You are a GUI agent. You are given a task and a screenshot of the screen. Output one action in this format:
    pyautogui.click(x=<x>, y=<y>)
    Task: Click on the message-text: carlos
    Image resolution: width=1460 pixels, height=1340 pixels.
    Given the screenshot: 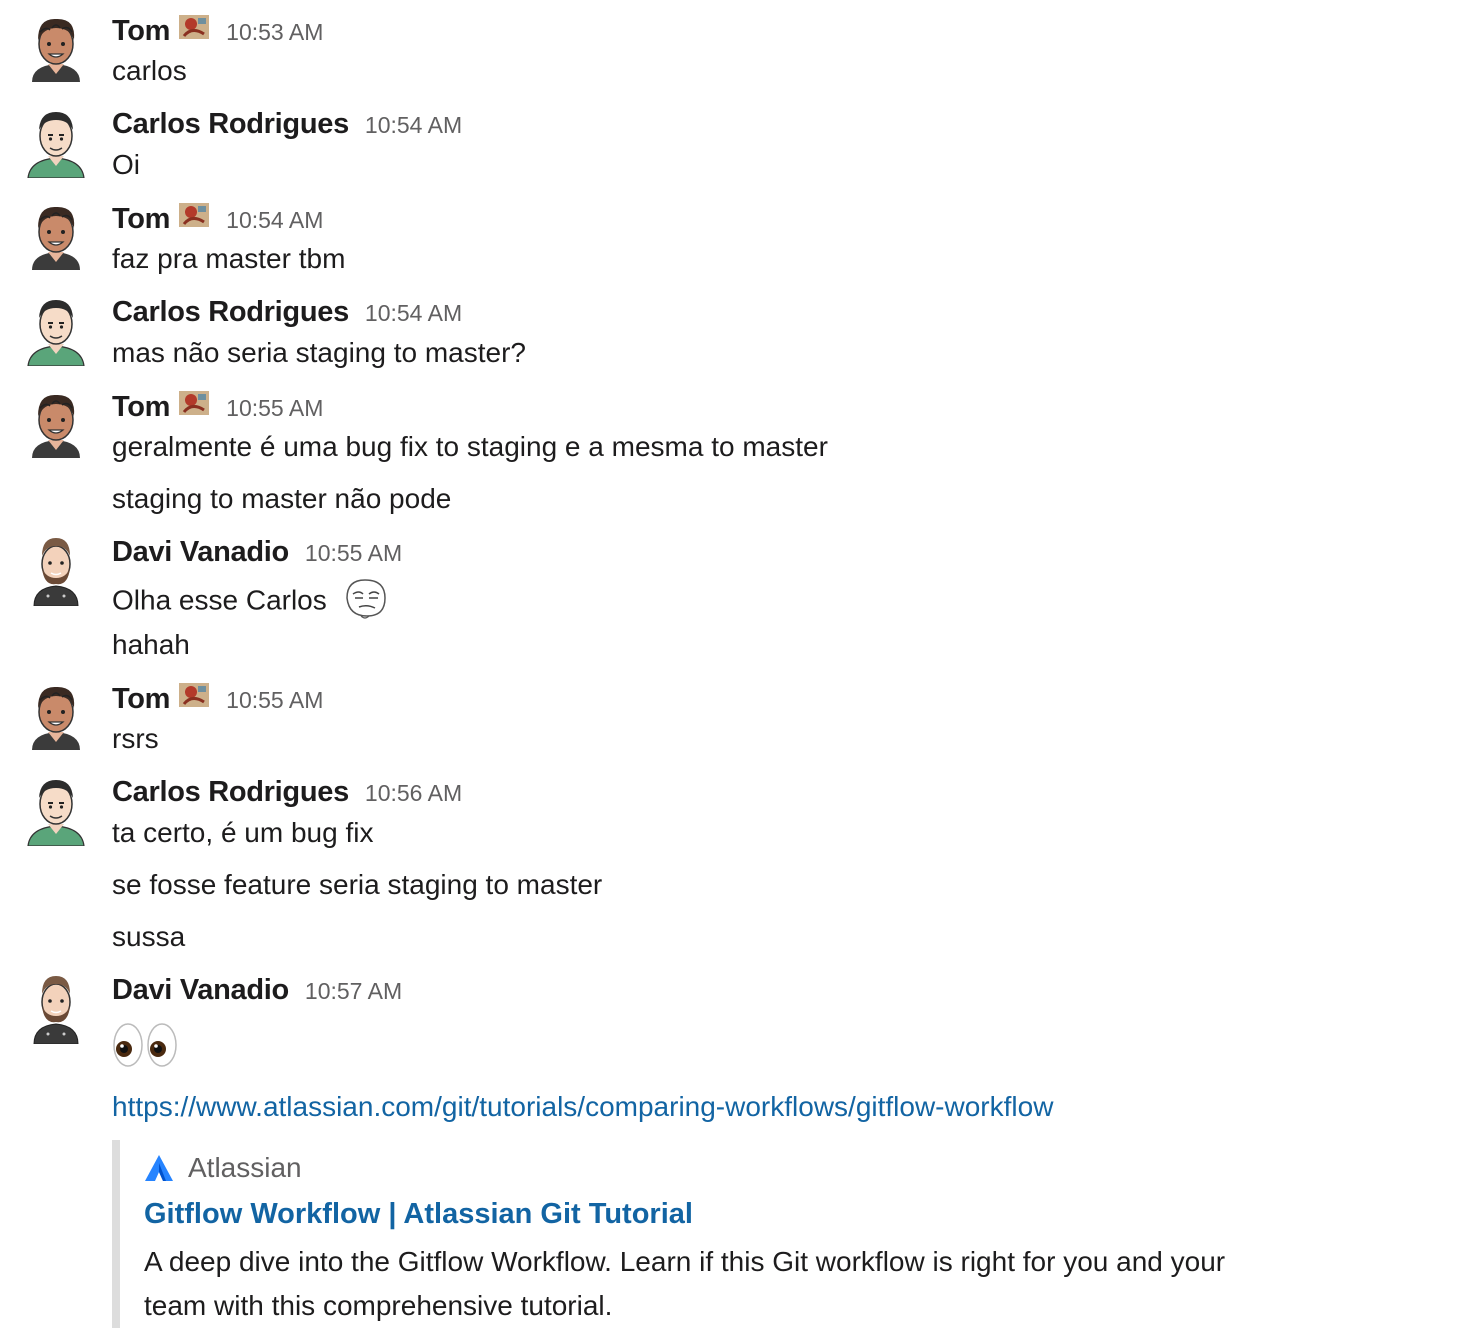 What is the action you would take?
    pyautogui.click(x=149, y=70)
    